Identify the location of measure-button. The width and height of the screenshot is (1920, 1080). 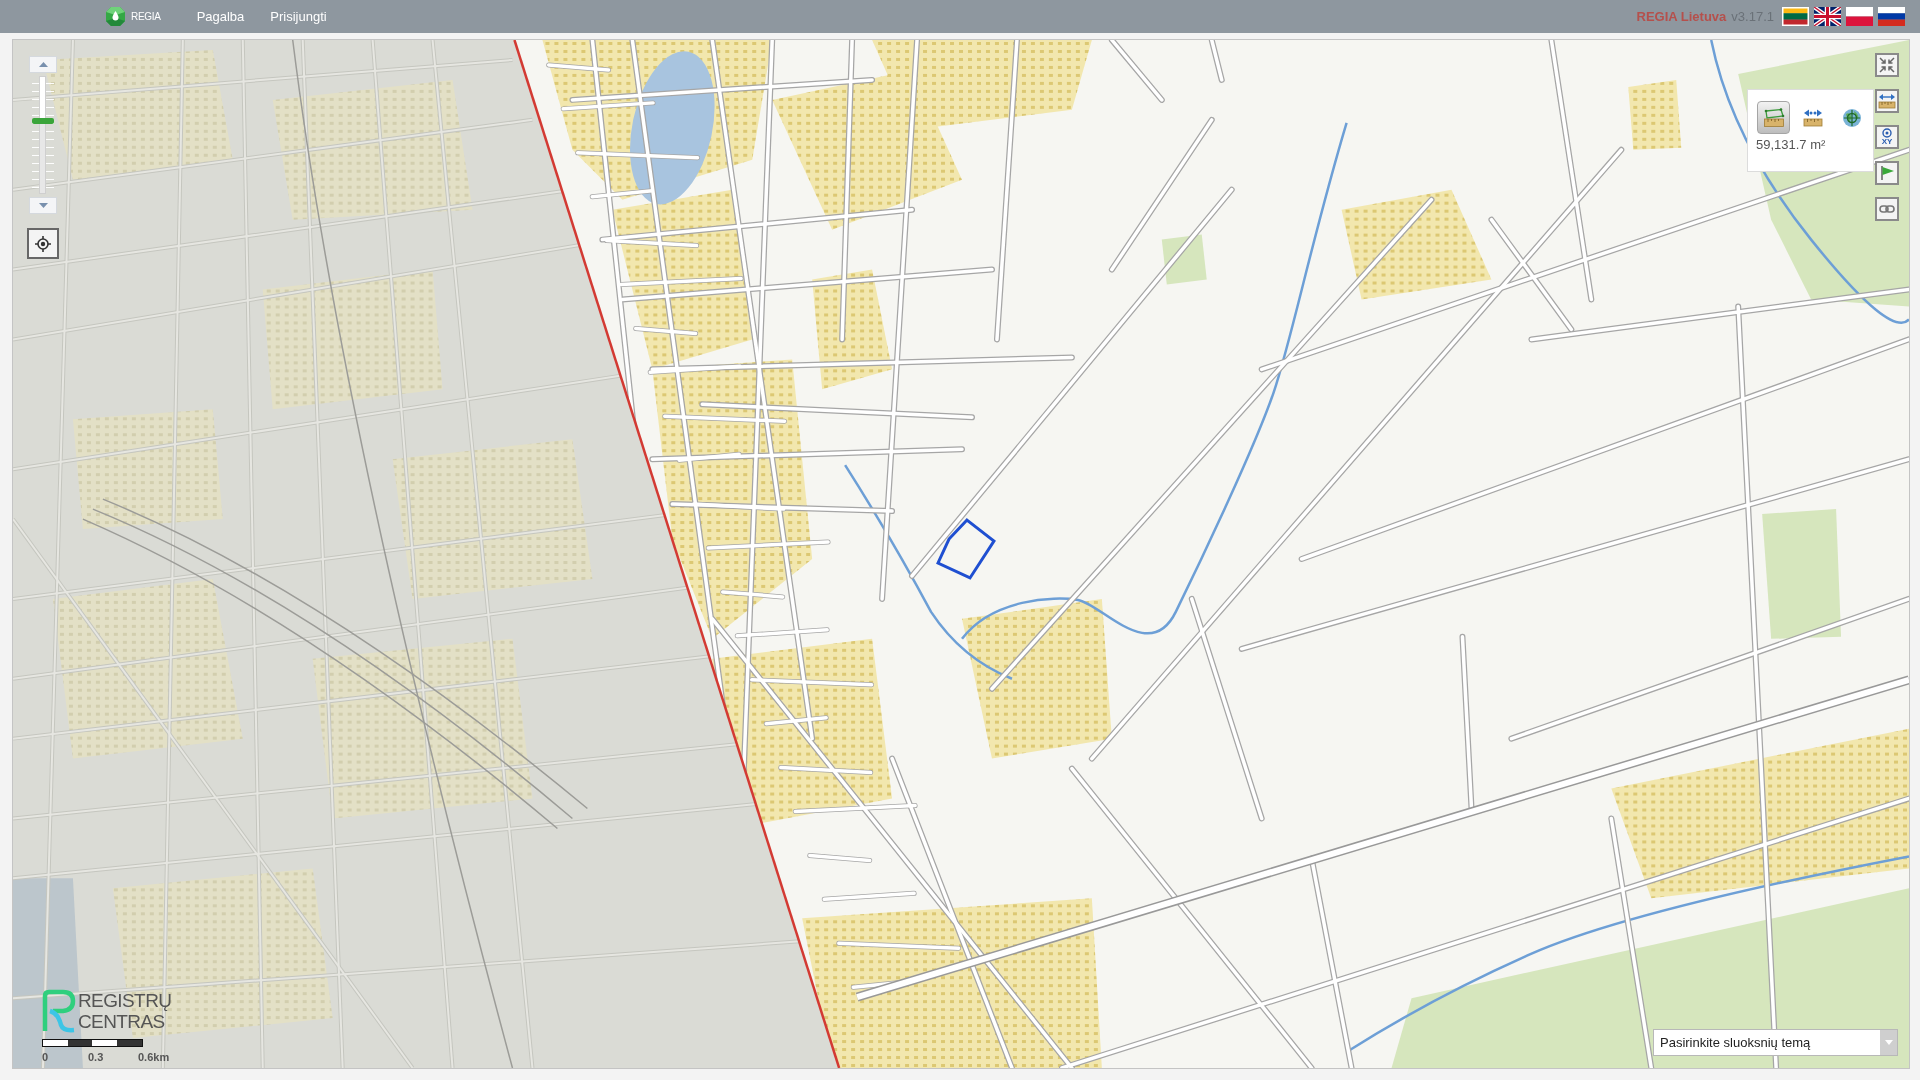
(1887, 101).